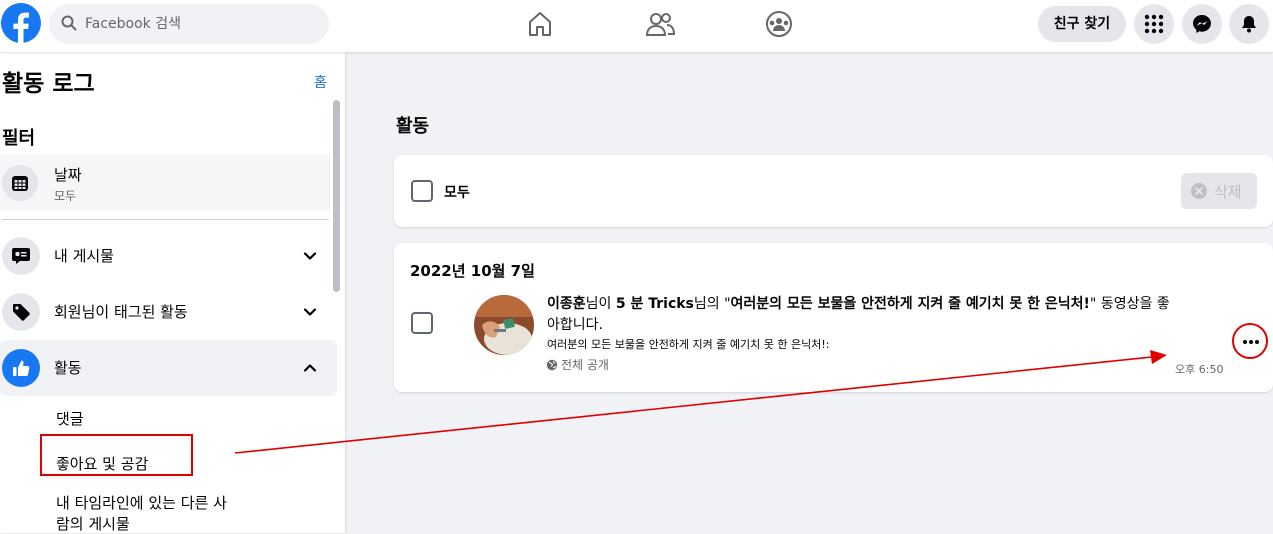  Describe the element at coordinates (472, 271) in the screenshot. I see `date-heading: 2022년 10월 7일` at that location.